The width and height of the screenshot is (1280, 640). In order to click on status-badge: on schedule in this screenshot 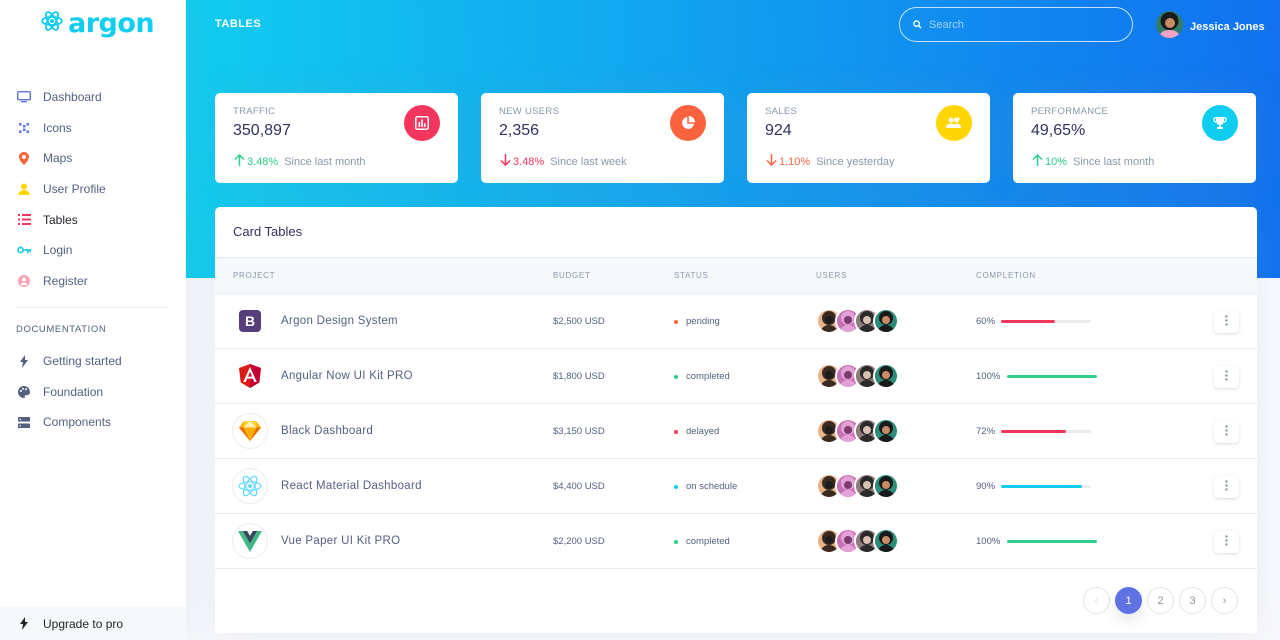, I will do `click(705, 486)`.